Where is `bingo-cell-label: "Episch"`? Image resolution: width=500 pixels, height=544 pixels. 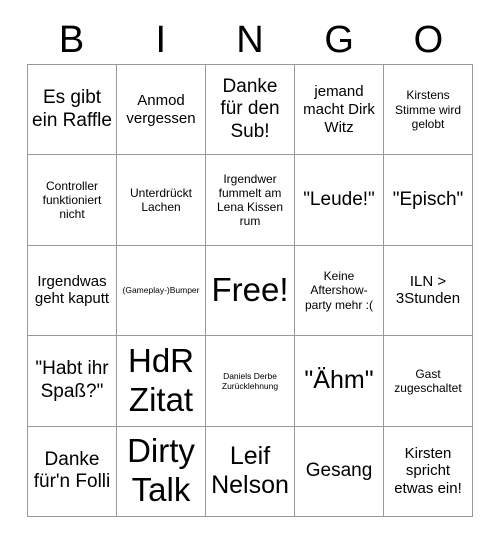
bingo-cell-label: "Episch" is located at coordinates (428, 199).